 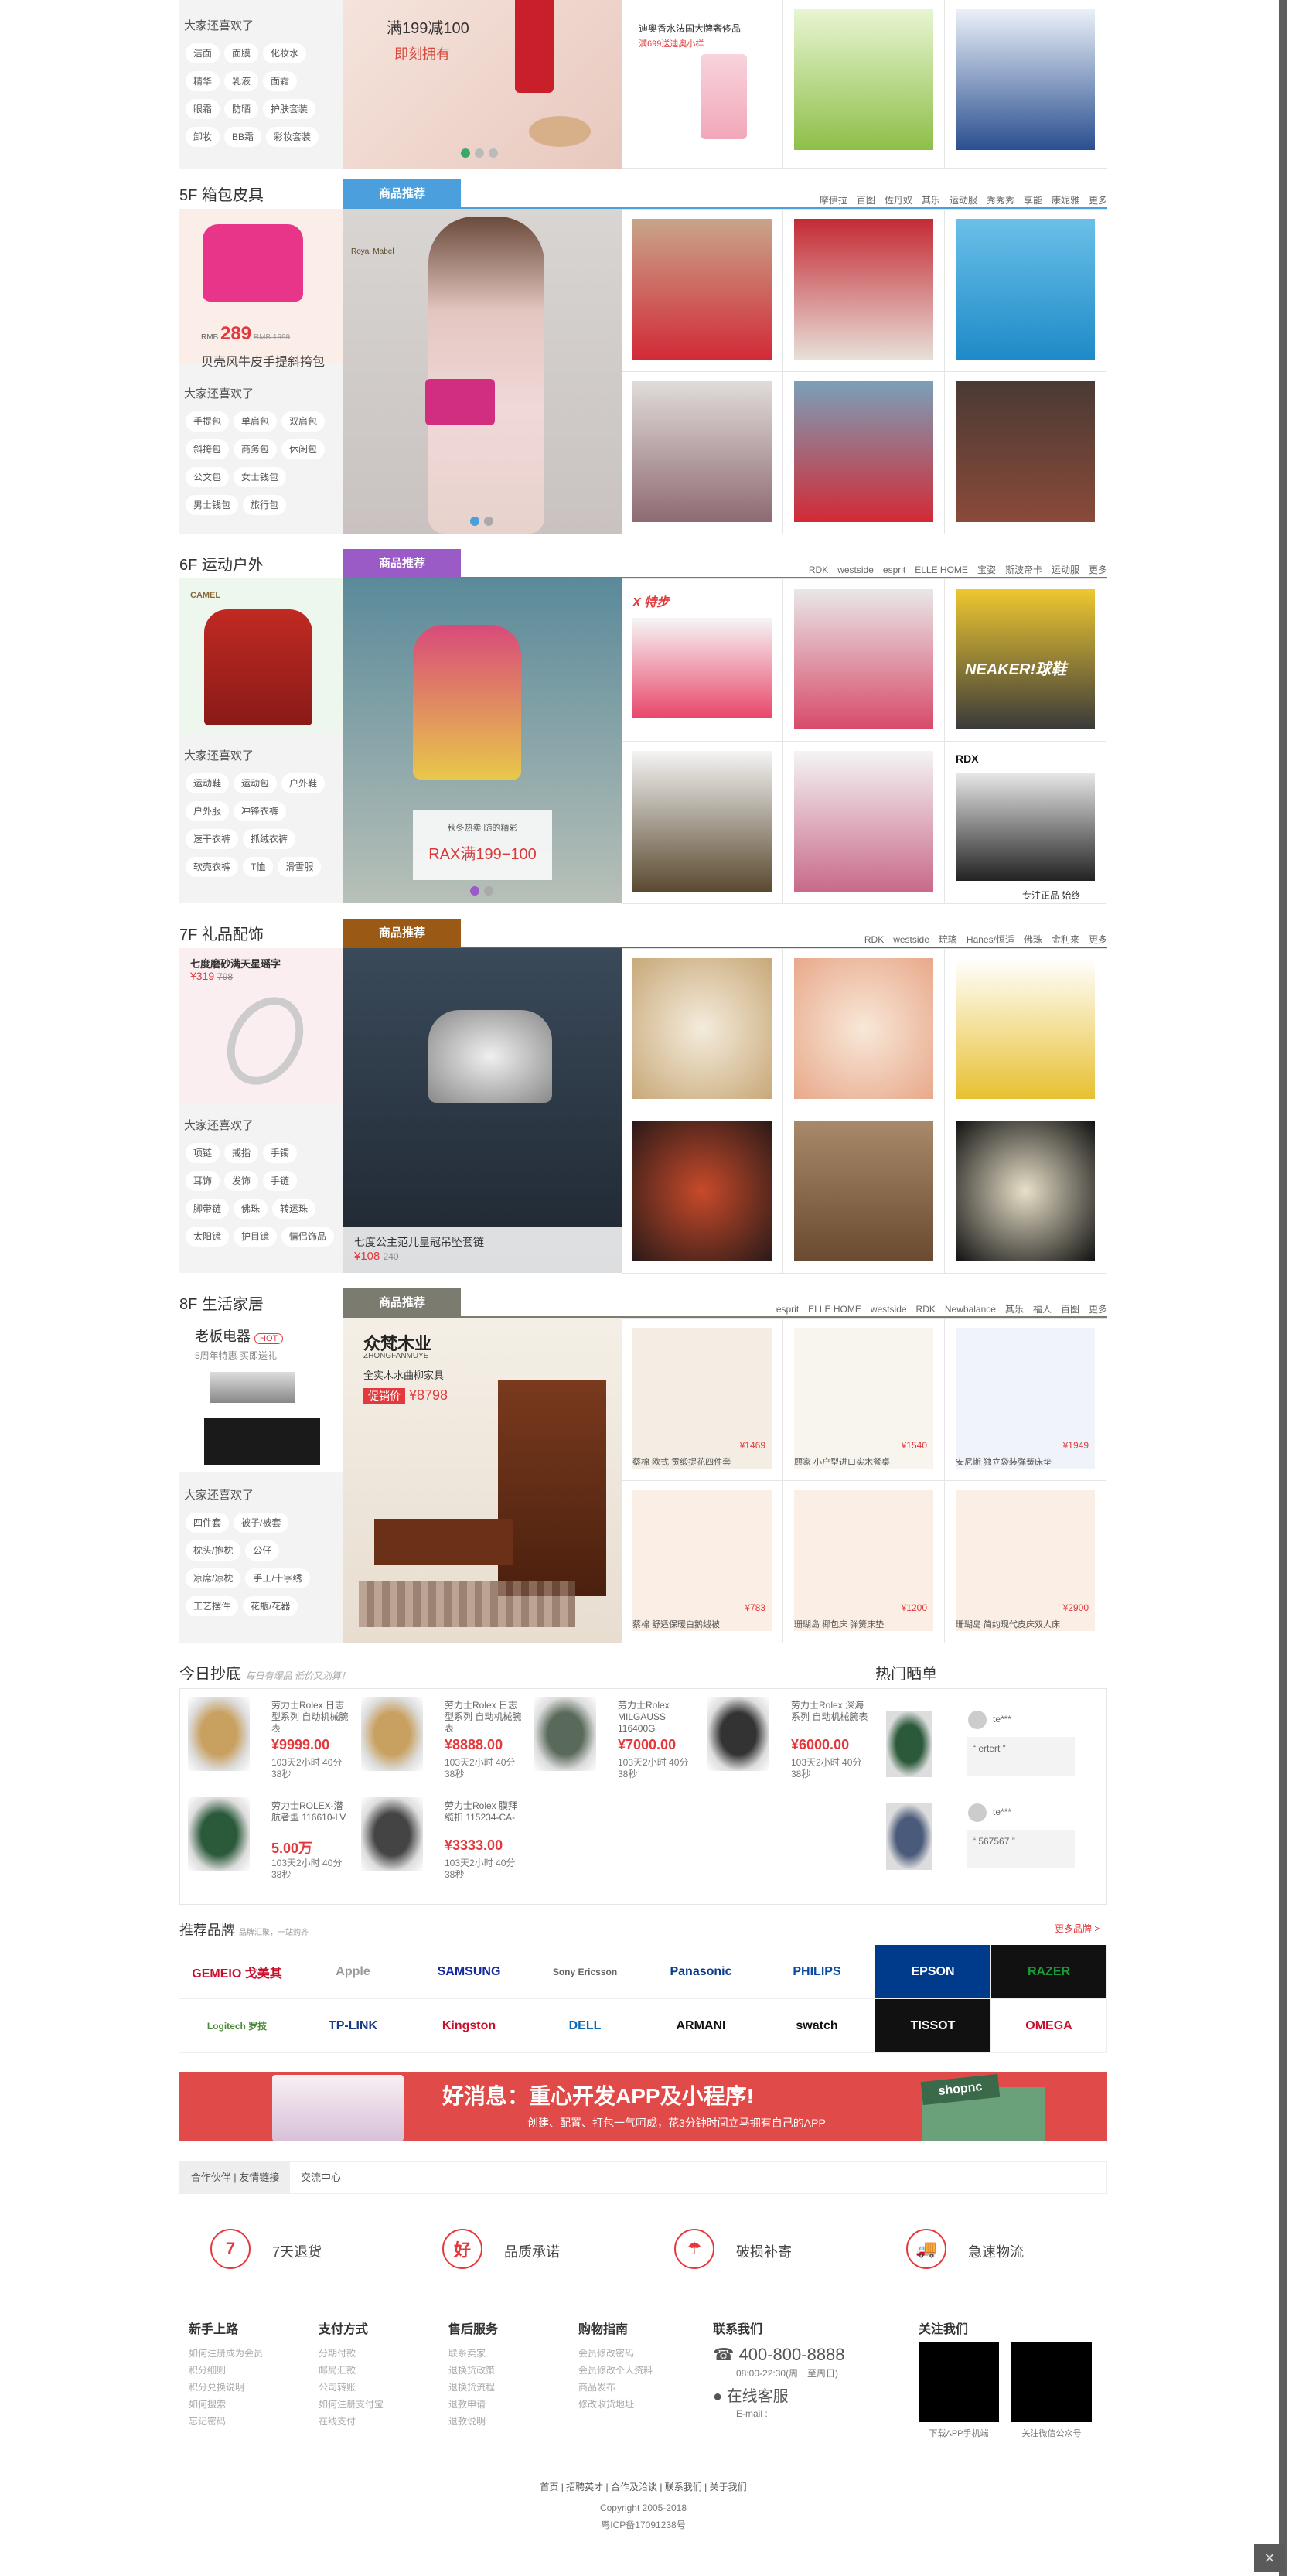 I want to click on grid-cell: X 特步, so click(x=702, y=661).